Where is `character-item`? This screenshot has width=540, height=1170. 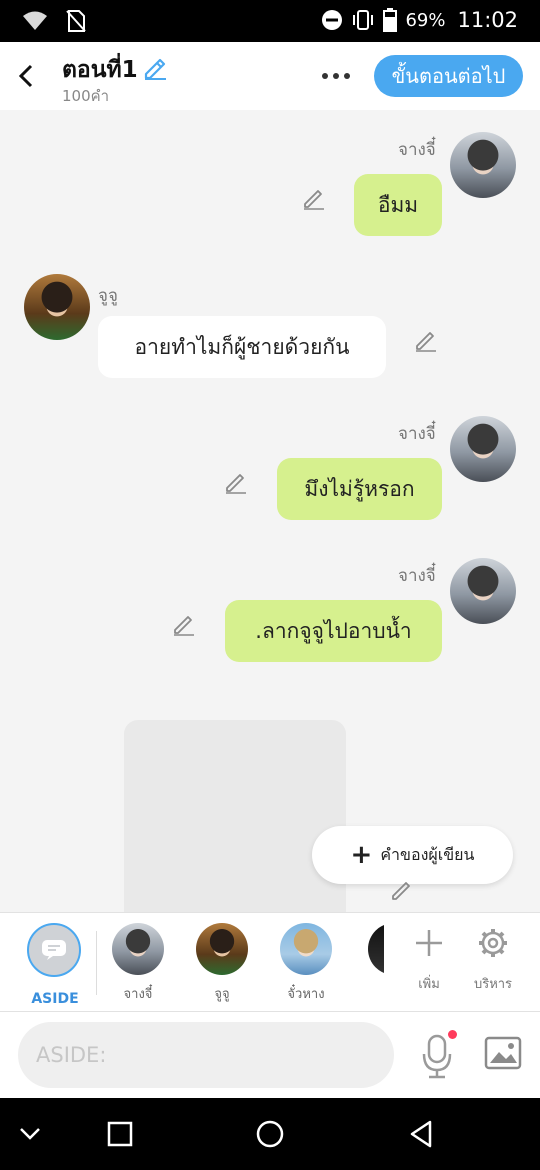 character-item is located at coordinates (368, 966).